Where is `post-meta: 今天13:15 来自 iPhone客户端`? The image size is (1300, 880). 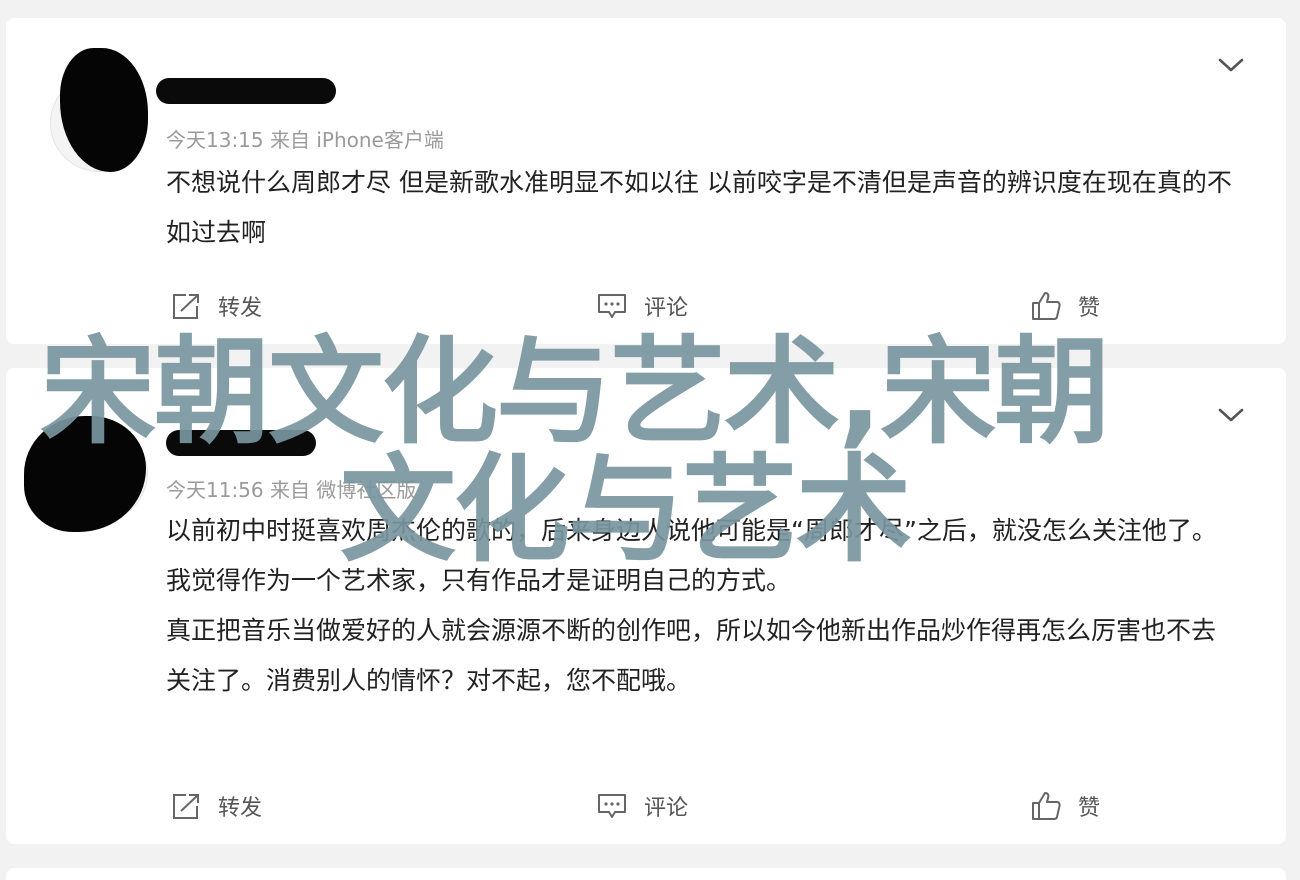
post-meta: 今天13:15 来自 iPhone客户端 is located at coordinates (305, 140).